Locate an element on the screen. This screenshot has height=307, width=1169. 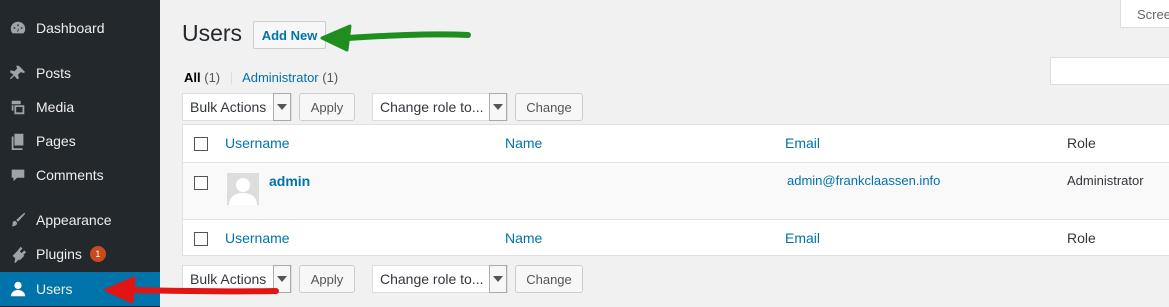
plugin-icon is located at coordinates (18, 254).